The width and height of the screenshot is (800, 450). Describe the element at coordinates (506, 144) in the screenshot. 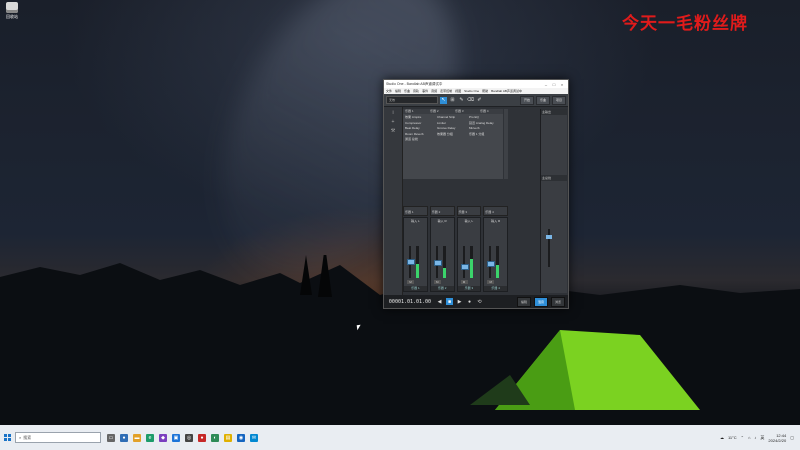

I see `browser-scrollbar` at that location.